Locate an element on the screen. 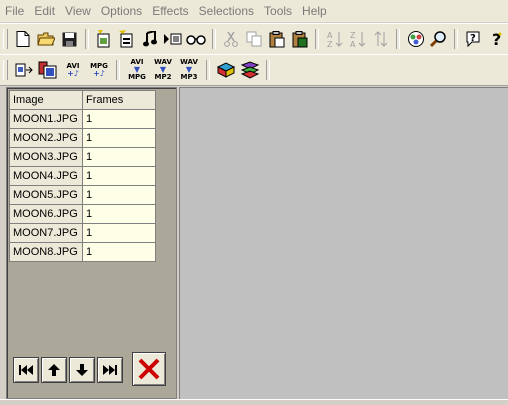 The image size is (508, 405). move-to-top-icon is located at coordinates (26, 370).